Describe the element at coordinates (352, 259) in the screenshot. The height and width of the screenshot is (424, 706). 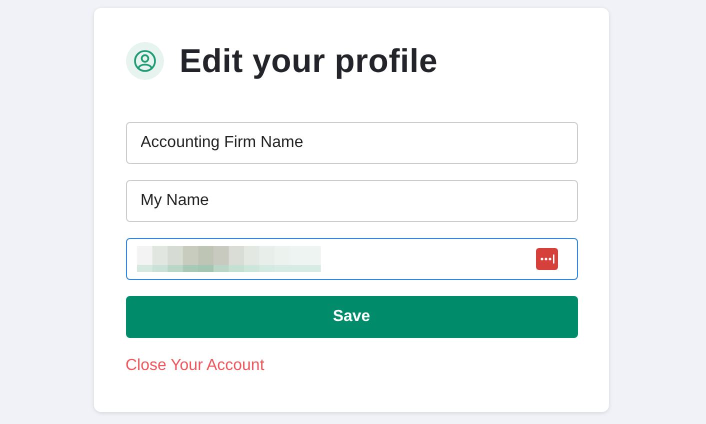
I see `input-field` at that location.